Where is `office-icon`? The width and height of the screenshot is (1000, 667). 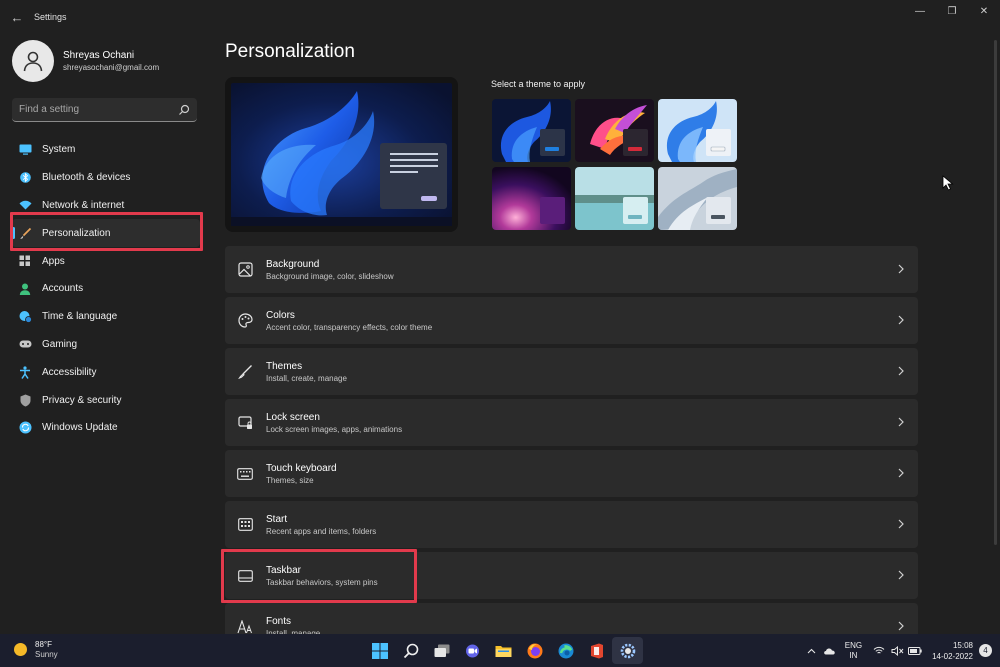 office-icon is located at coordinates (596, 650).